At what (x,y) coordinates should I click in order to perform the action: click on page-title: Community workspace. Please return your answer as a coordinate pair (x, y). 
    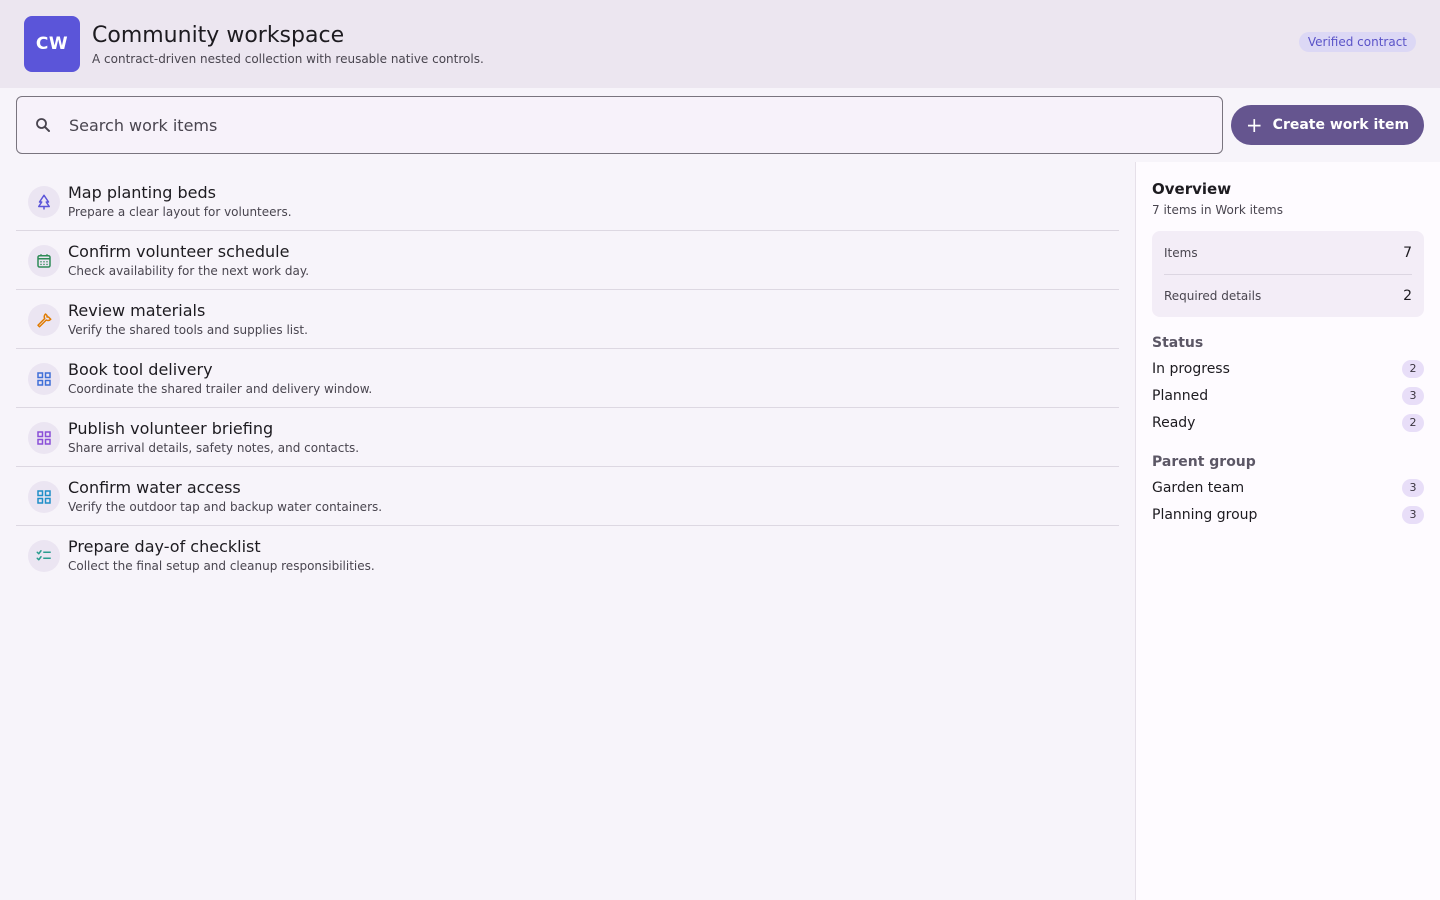
    Looking at the image, I should click on (218, 35).